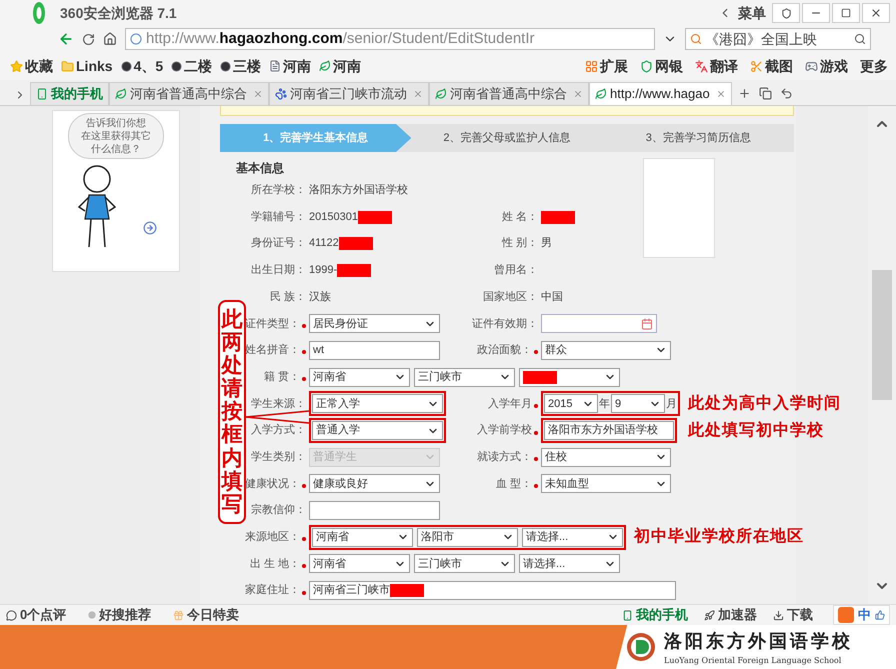  What do you see at coordinates (278, 244) in the screenshot?
I see `field-label: 身份证号：` at bounding box center [278, 244].